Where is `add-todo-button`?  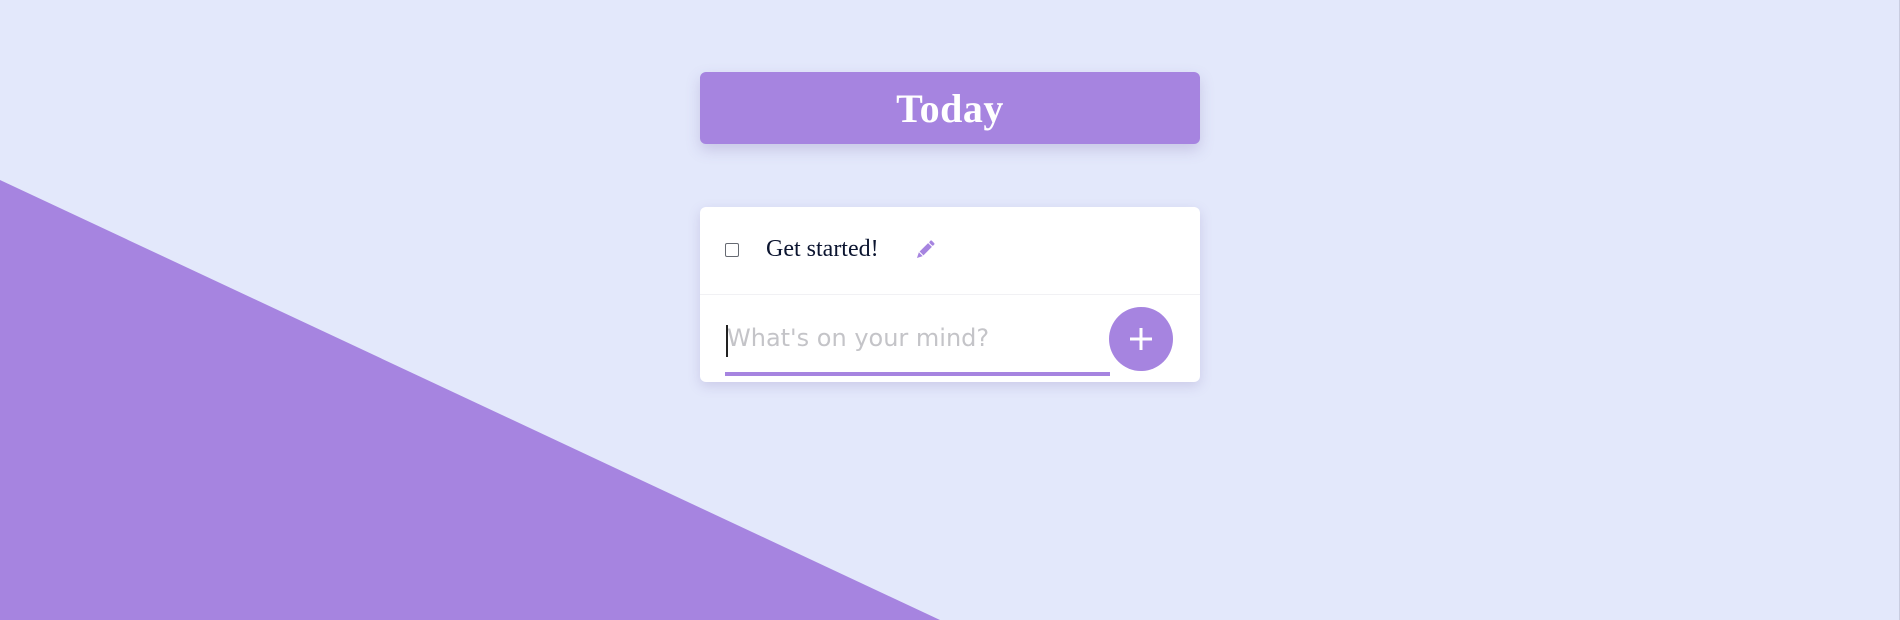
add-todo-button is located at coordinates (1141, 339).